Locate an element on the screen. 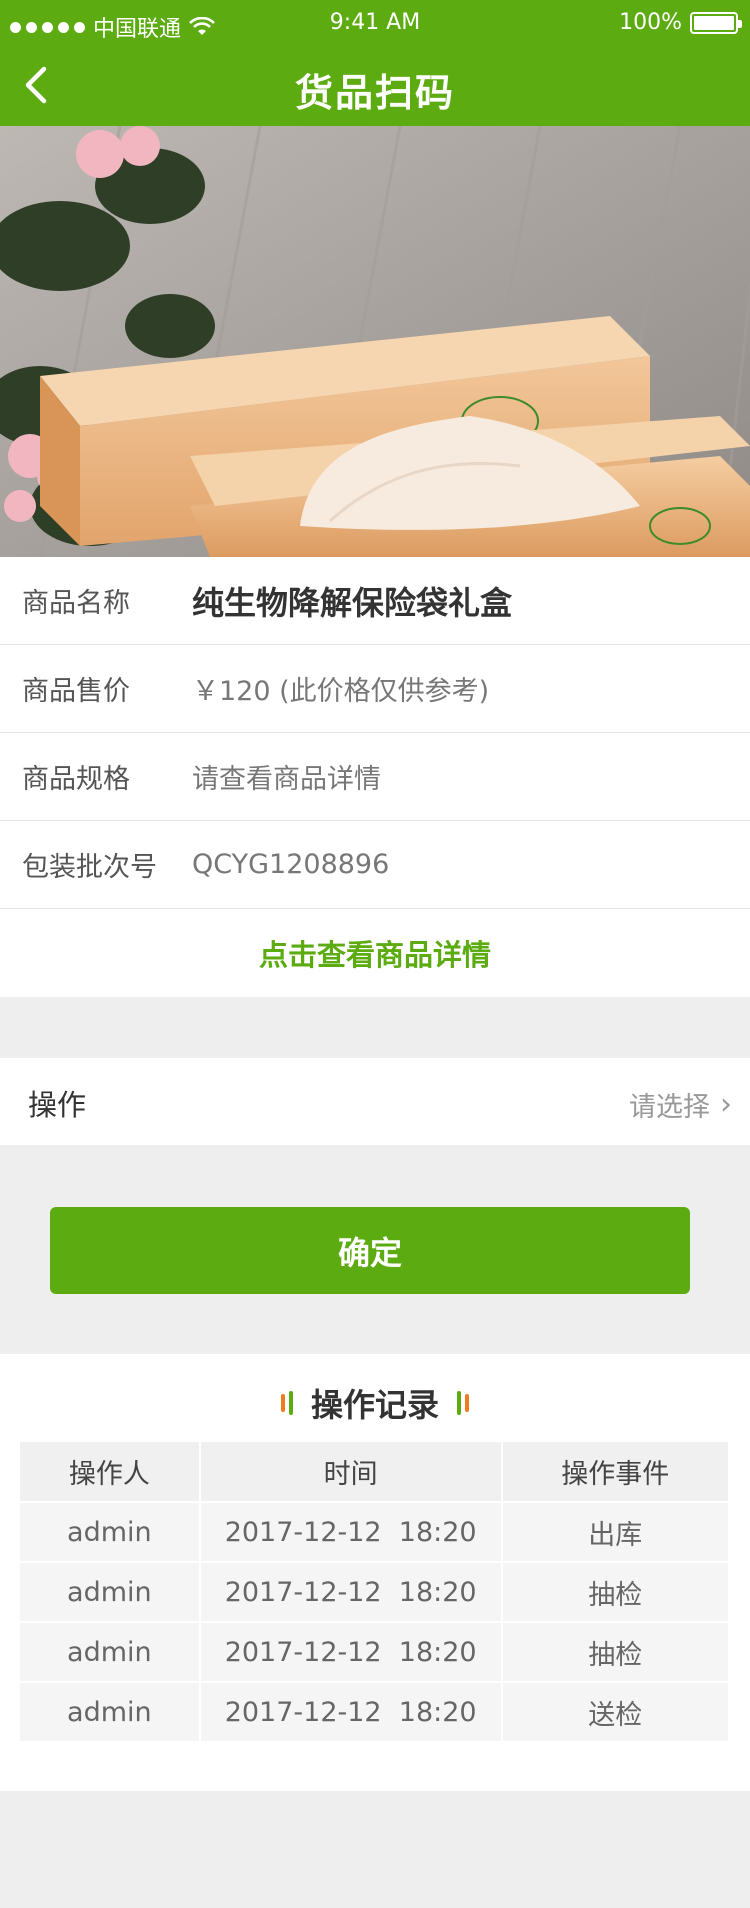 The height and width of the screenshot is (1908, 750). product-name-label: 商品名称 is located at coordinates (76, 603).